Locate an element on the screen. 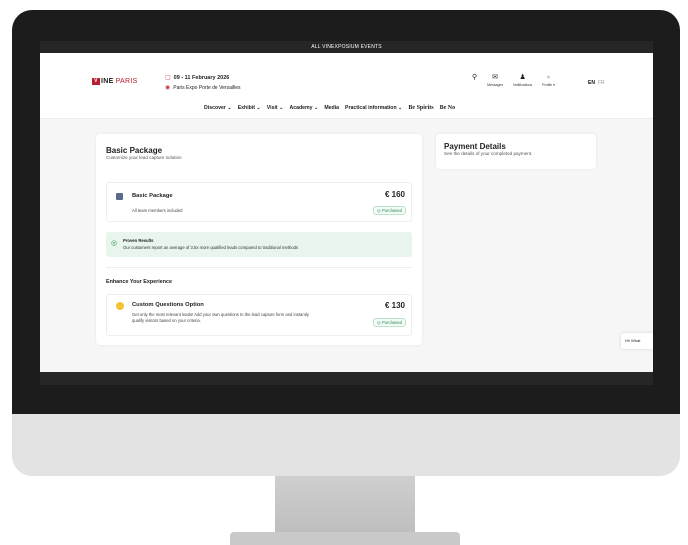 The image size is (688, 545). nav-media: Media is located at coordinates (331, 108).